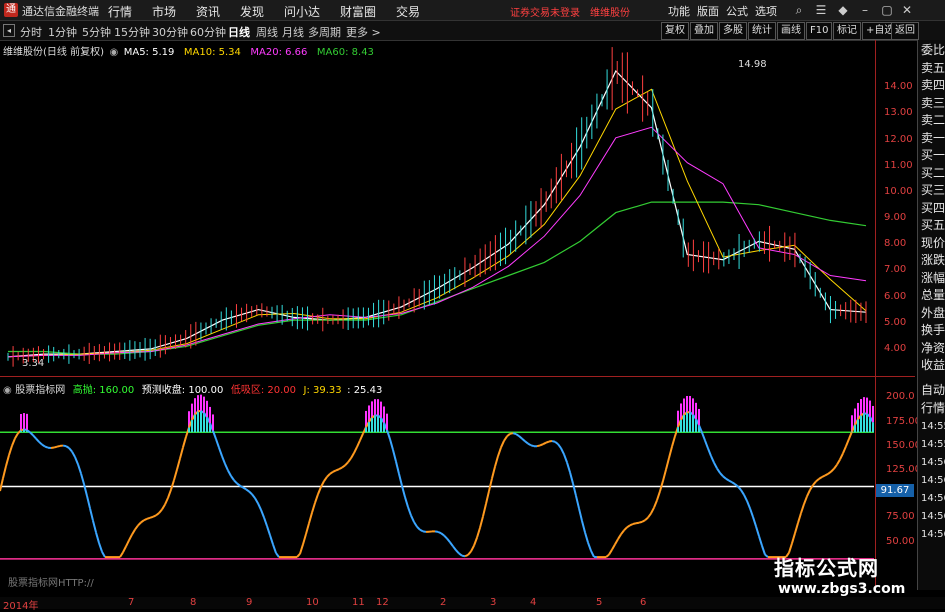  Describe the element at coordinates (293, 32) in the screenshot. I see `tab-period-monthly: 月线` at that location.